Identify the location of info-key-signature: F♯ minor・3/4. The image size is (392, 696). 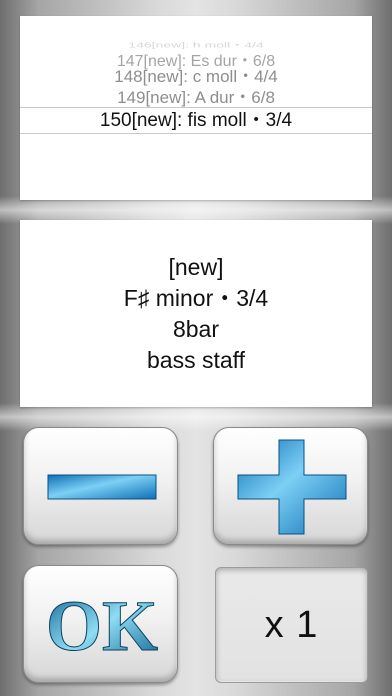
(196, 297).